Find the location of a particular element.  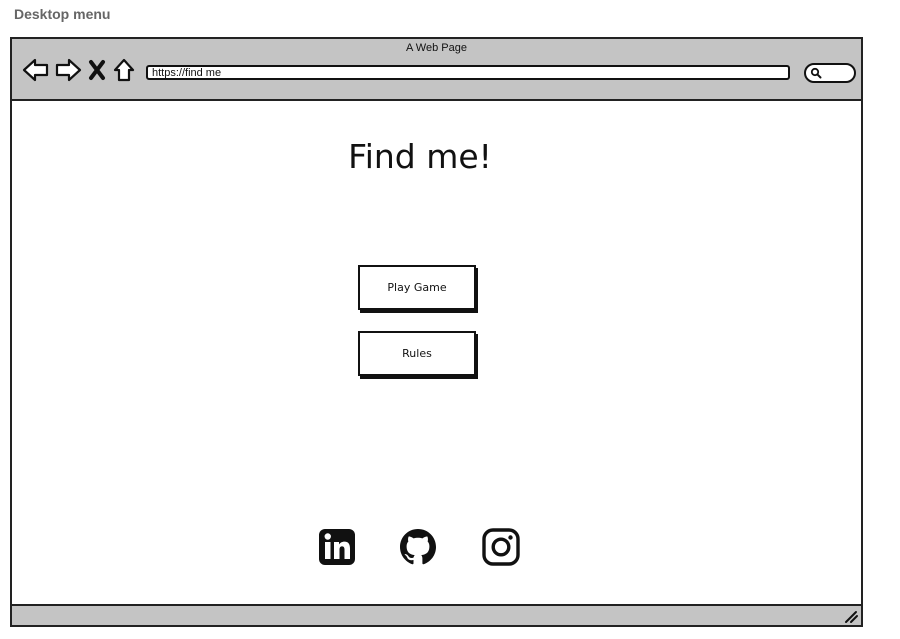

page-title: Find me! is located at coordinates (420, 156).